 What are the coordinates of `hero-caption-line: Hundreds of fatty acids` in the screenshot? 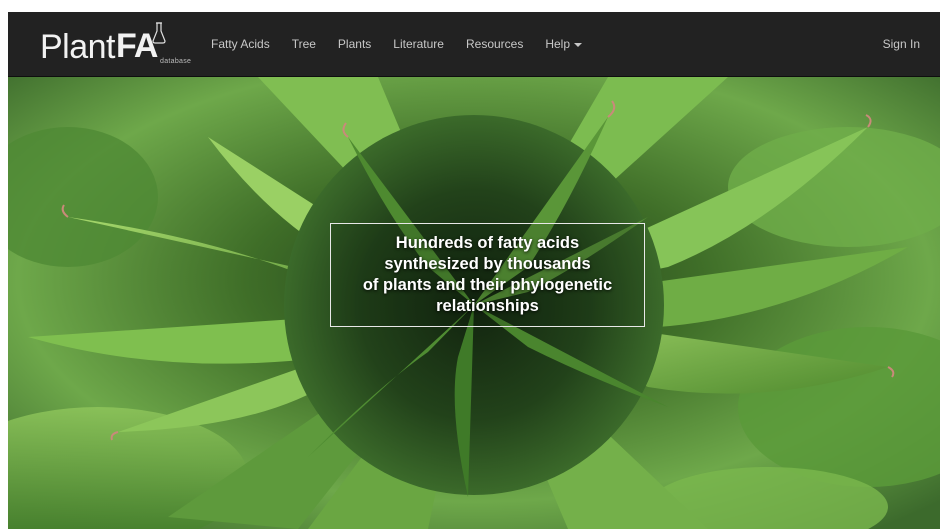 It's located at (487, 243).